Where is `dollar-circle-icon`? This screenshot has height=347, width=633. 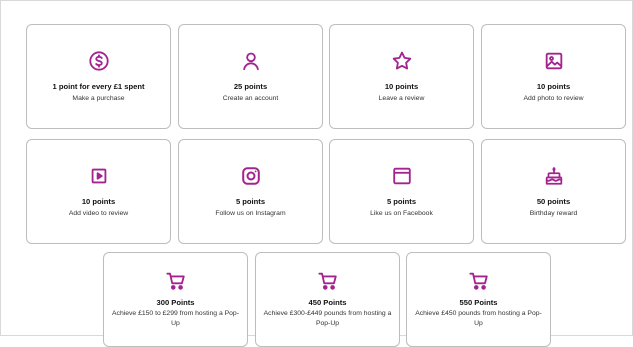 dollar-circle-icon is located at coordinates (98, 61).